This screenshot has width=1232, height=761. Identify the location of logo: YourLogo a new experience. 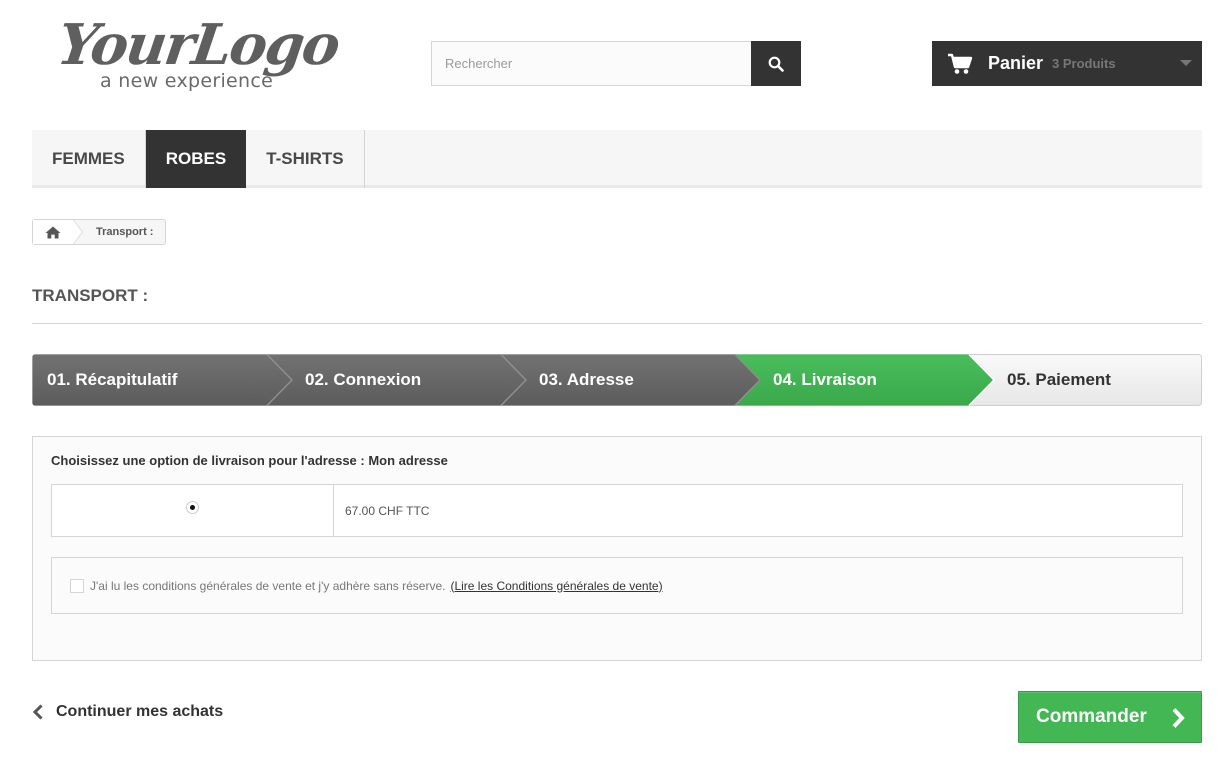
(199, 54).